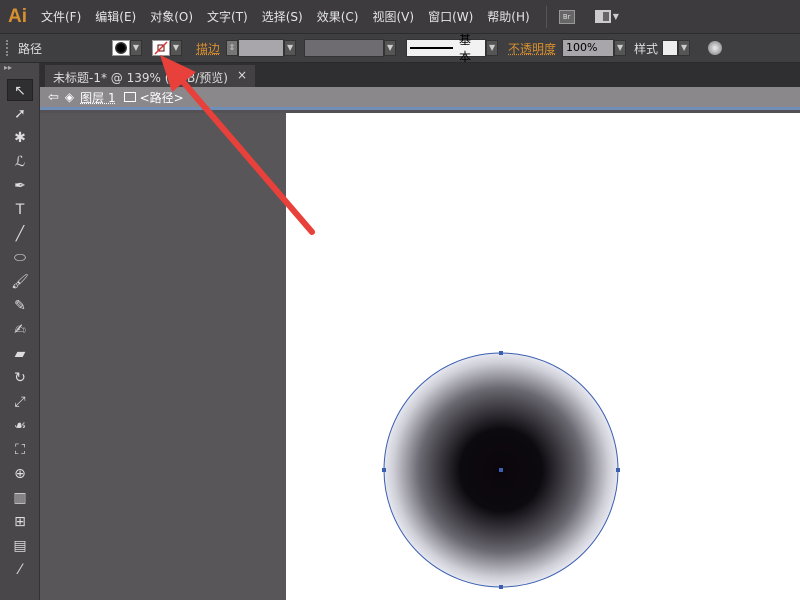 The height and width of the screenshot is (600, 800). I want to click on center-point, so click(501, 470).